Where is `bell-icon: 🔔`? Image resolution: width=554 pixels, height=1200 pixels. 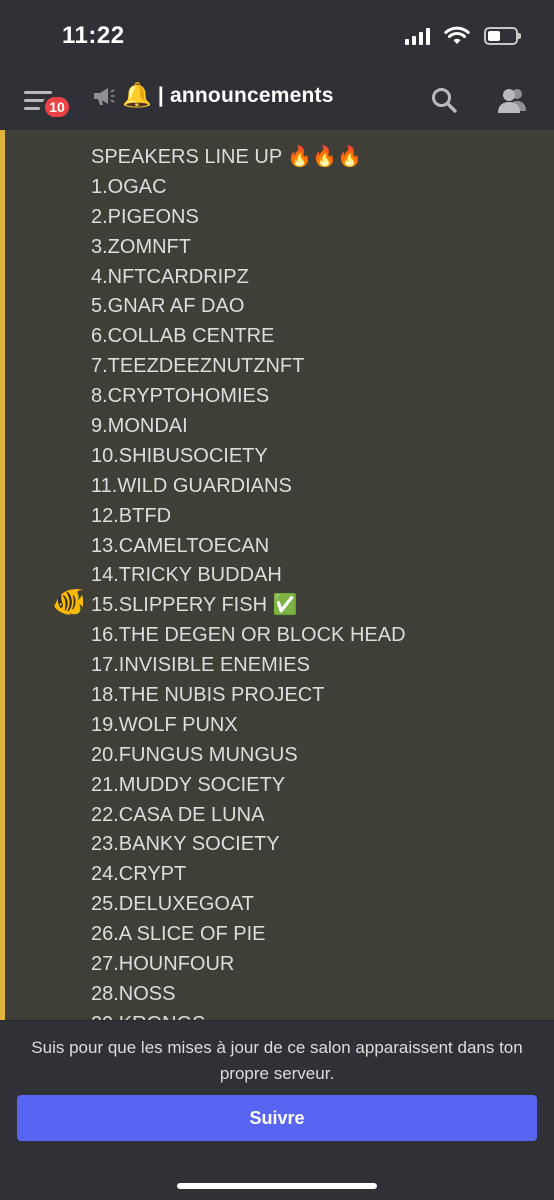 bell-icon: 🔔 is located at coordinates (137, 95).